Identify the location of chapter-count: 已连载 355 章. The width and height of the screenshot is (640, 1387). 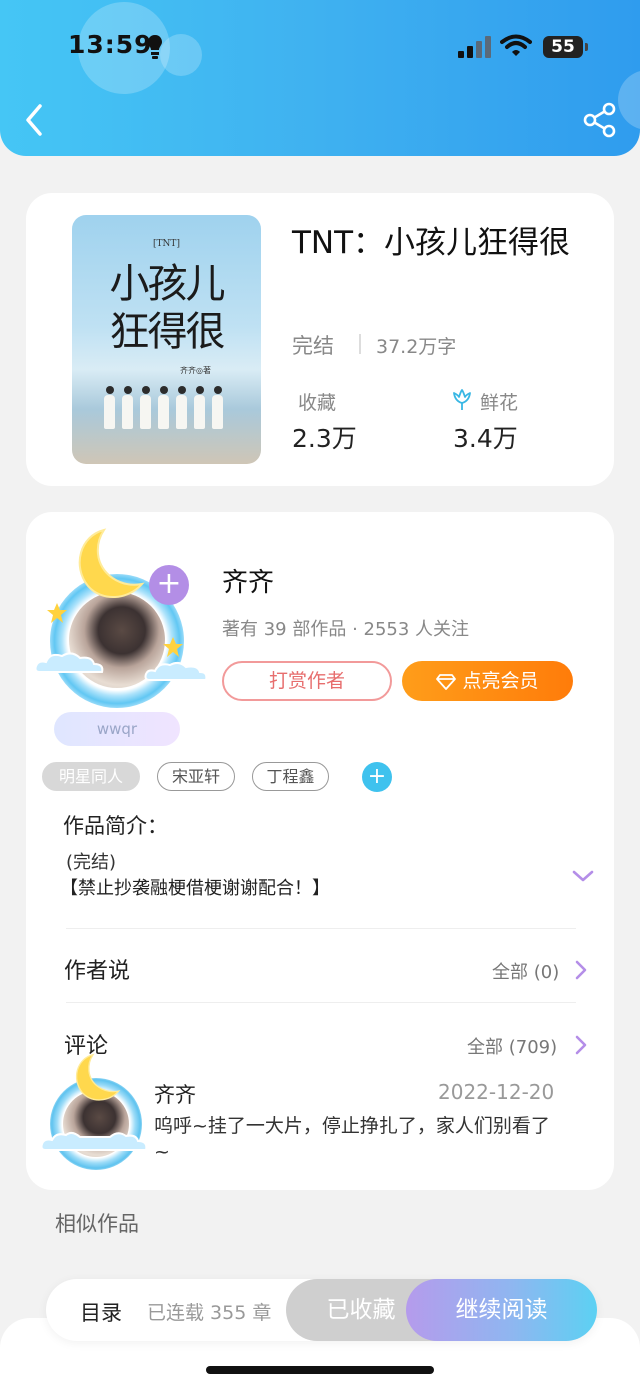
(209, 1311).